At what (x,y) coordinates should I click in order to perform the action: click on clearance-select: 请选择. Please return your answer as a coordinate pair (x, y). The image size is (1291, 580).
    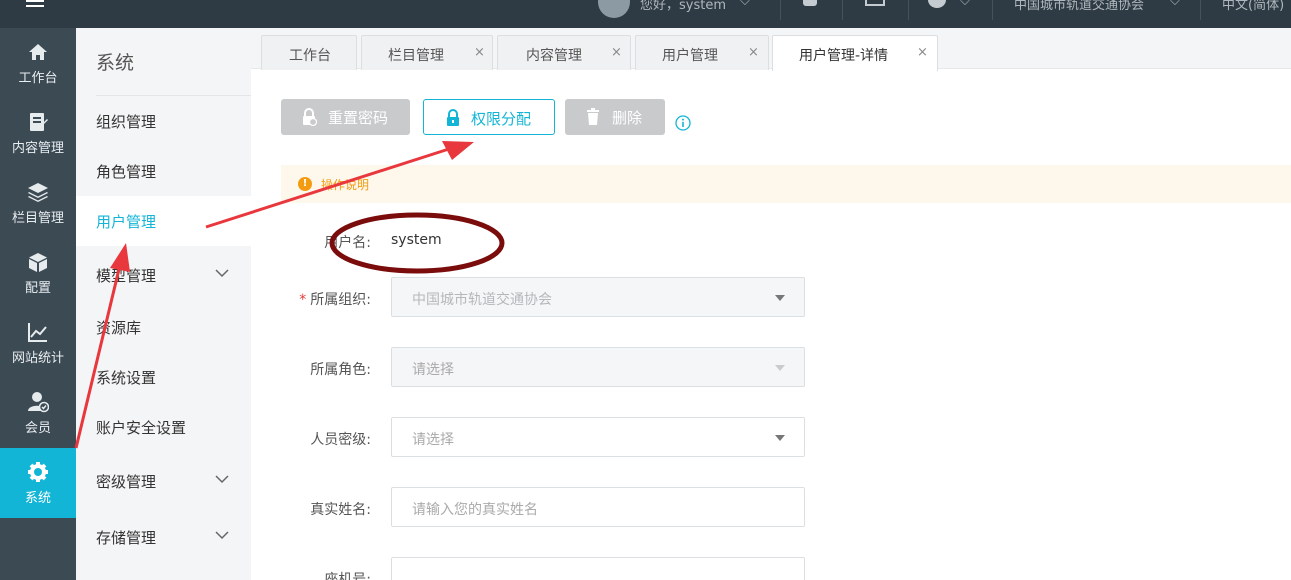
    Looking at the image, I should click on (598, 437).